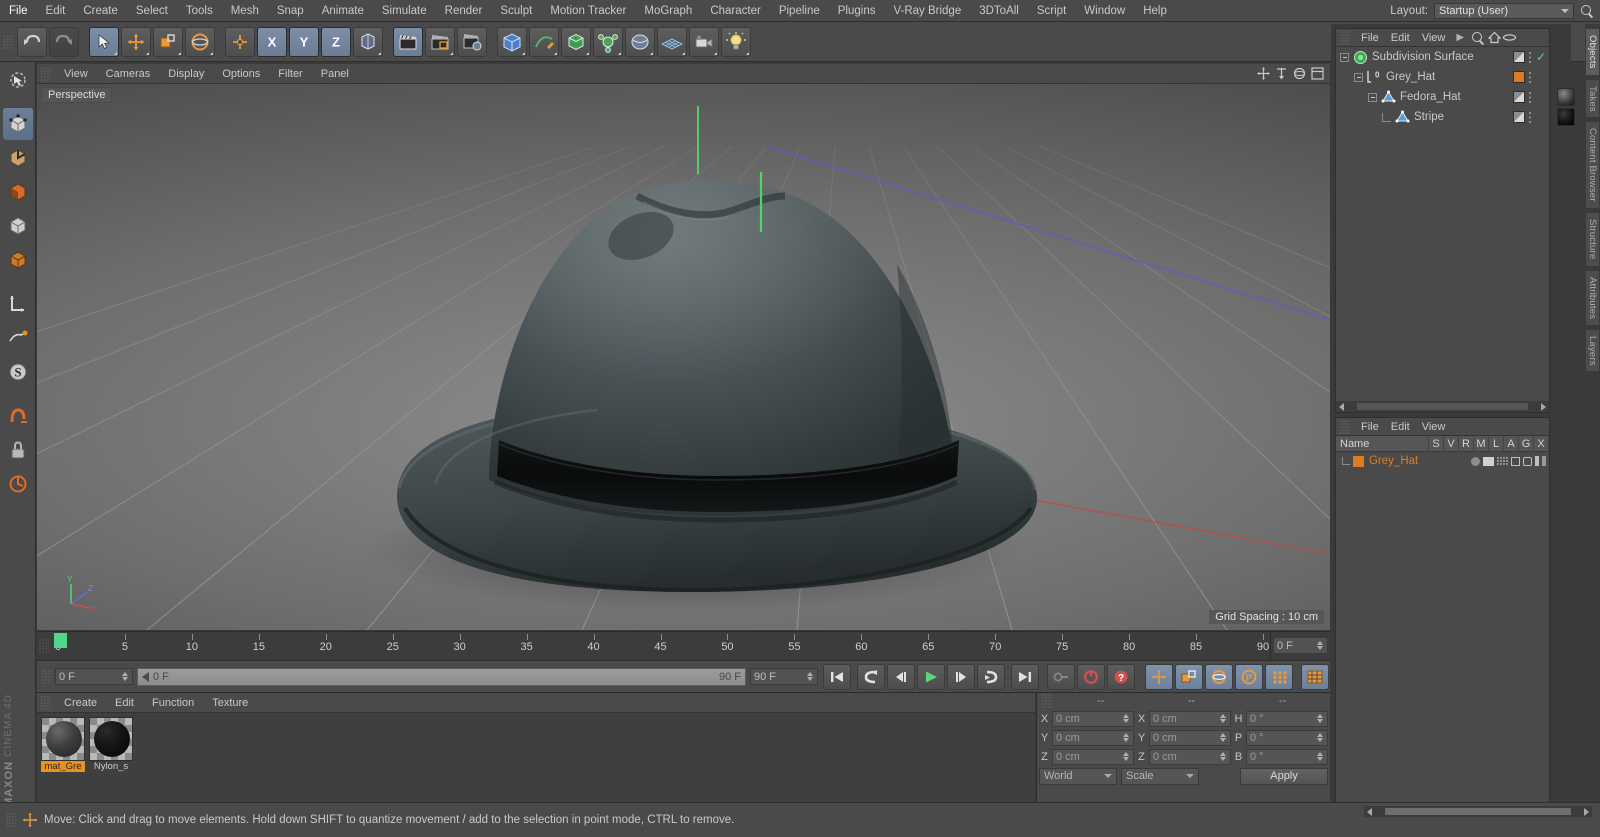  I want to click on layer-column-name: Name, so click(1382, 443).